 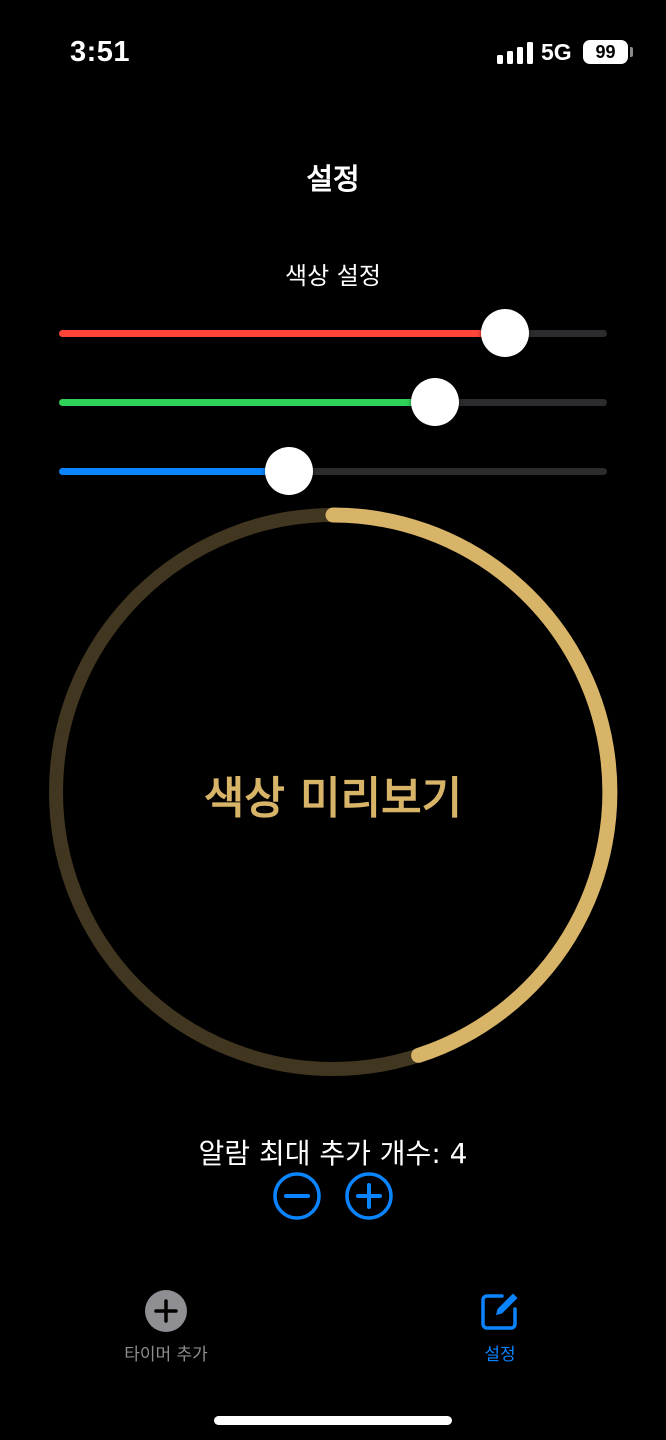 I want to click on color-preview-label: 색상 미리보기, so click(x=333, y=798).